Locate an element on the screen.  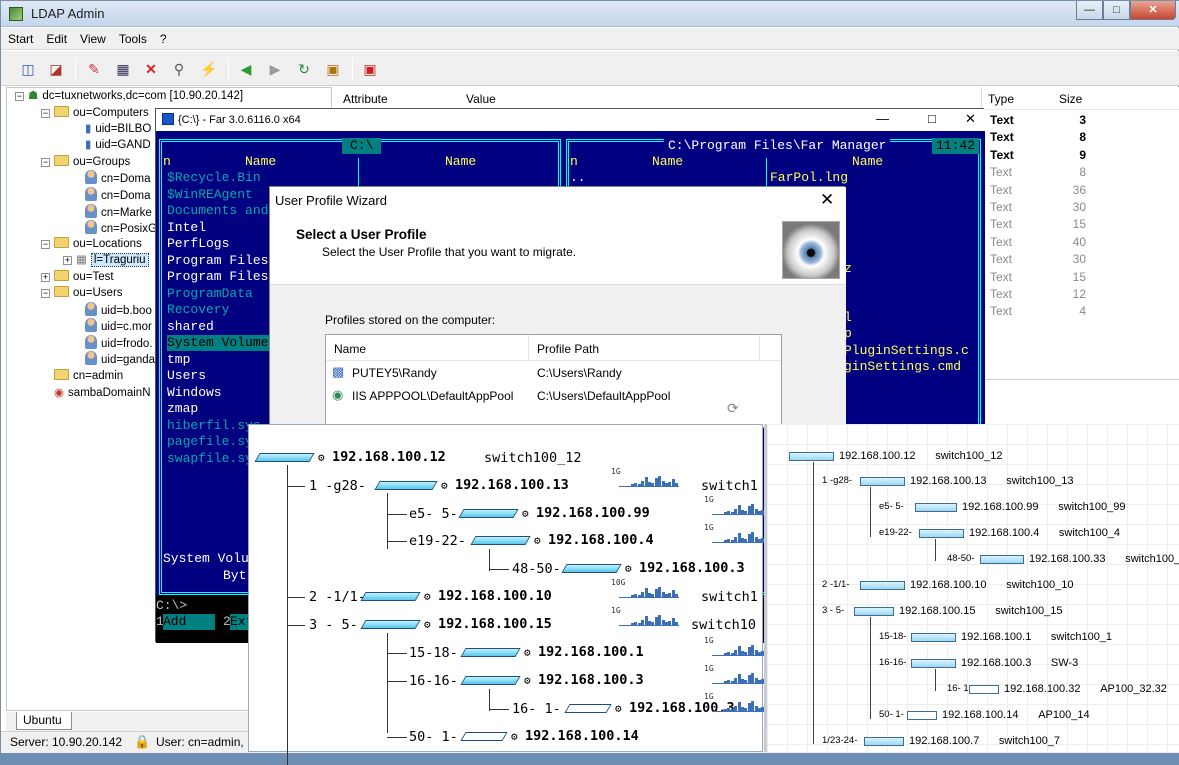
far-file-item: .. is located at coordinates (578, 178).